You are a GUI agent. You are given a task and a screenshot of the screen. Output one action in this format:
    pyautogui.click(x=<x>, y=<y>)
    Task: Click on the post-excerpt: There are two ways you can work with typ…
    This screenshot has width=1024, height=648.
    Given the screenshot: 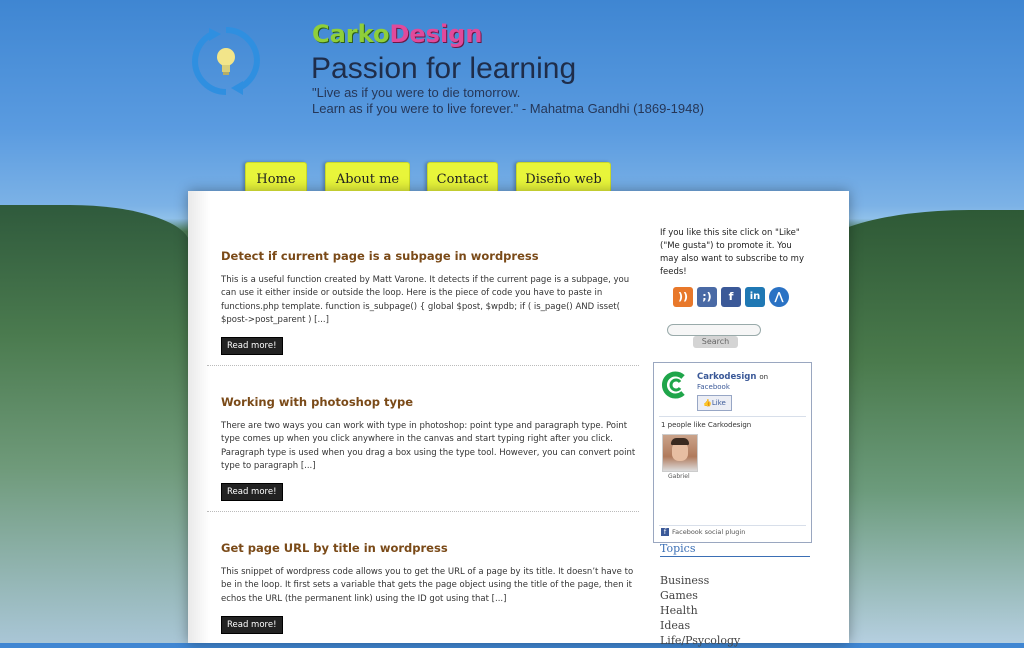 What is the action you would take?
    pyautogui.click(x=428, y=446)
    